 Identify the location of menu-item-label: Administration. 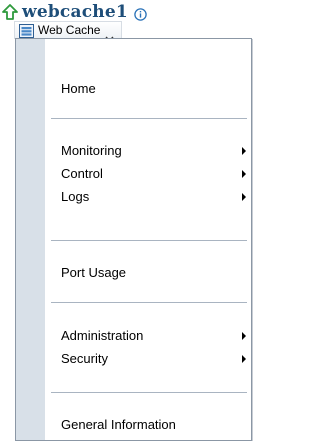
(102, 335).